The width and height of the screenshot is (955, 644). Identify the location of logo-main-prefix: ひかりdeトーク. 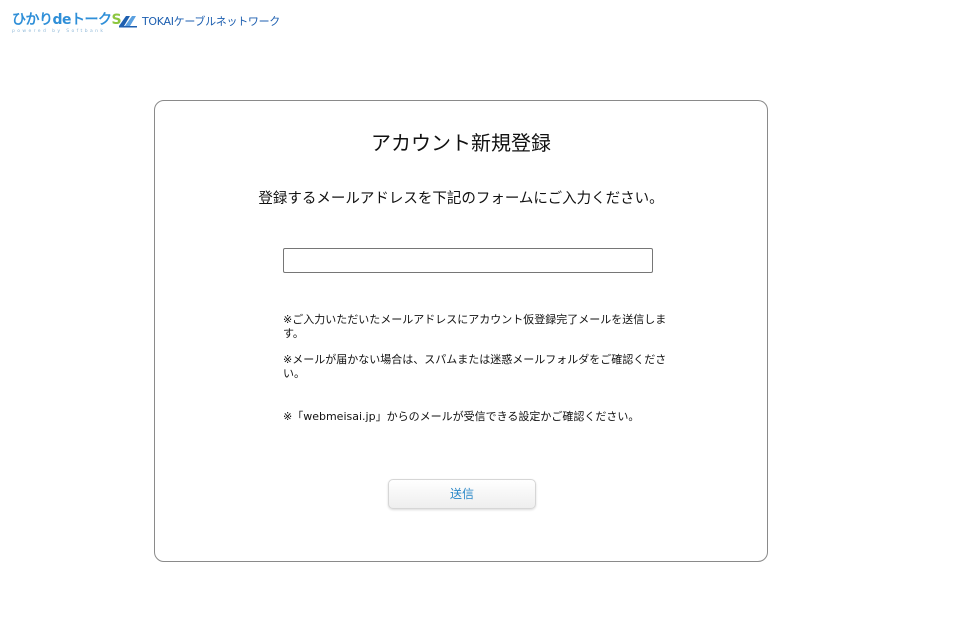
(62, 20).